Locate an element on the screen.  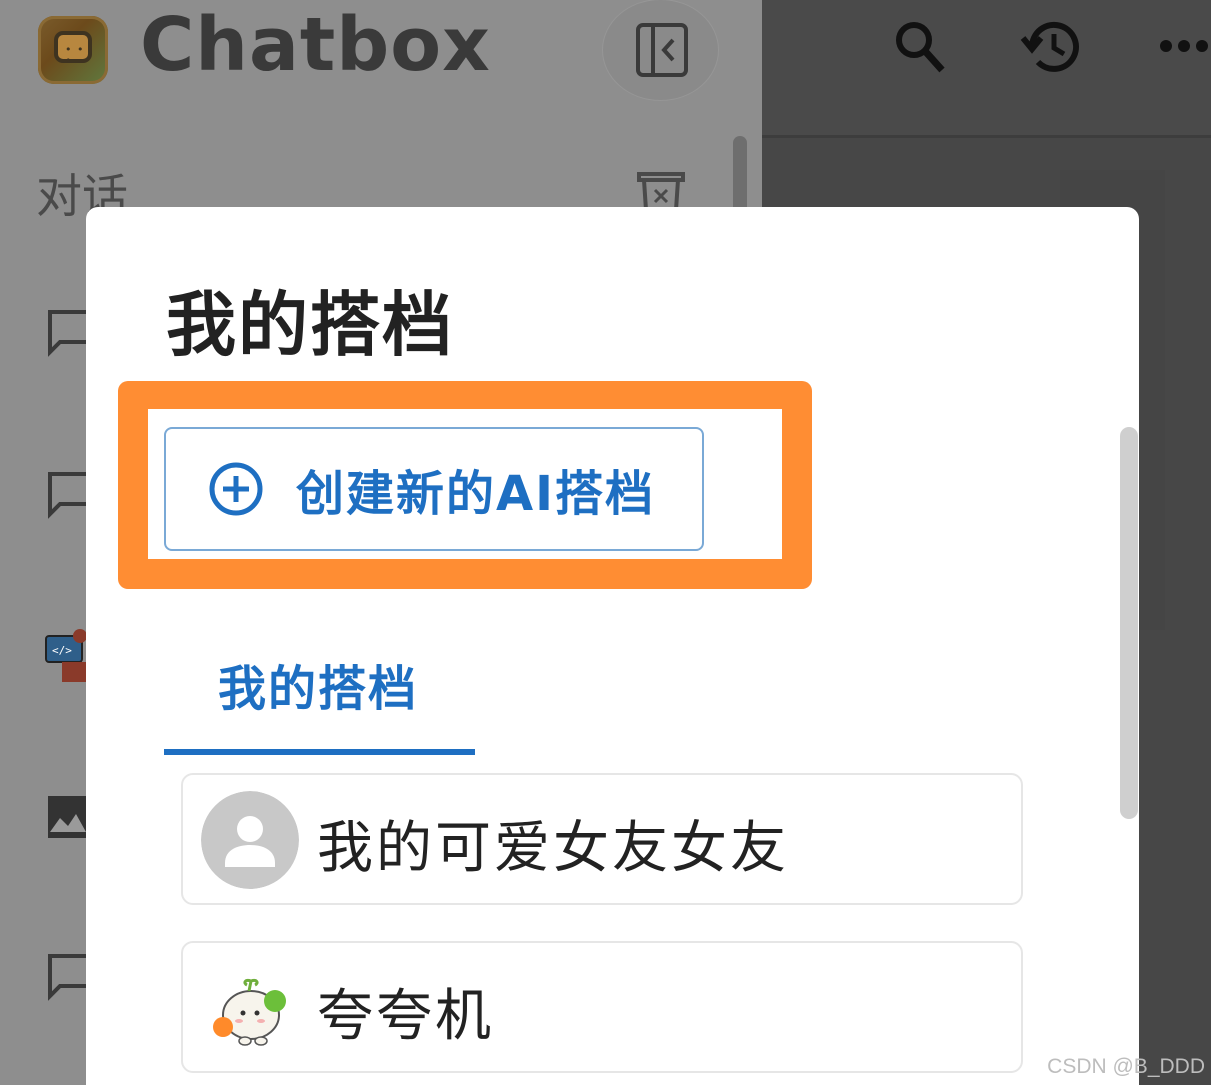
partner-card: 我的可爱女友女友 is located at coordinates (602, 839).